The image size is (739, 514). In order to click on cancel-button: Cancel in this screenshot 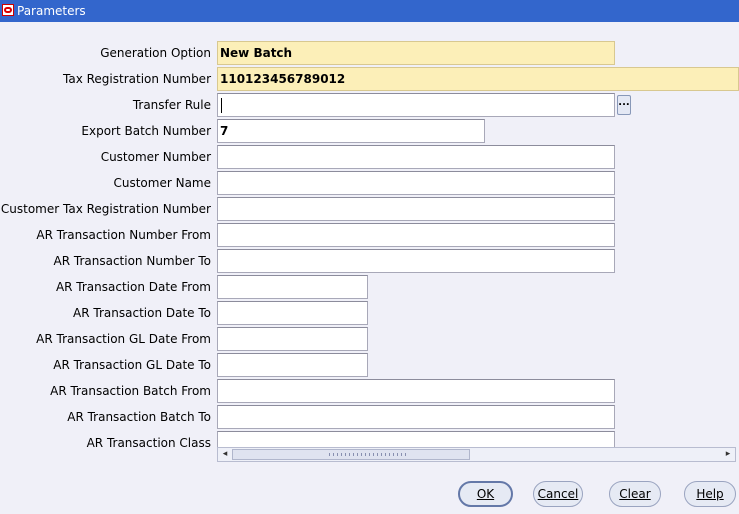, I will do `click(558, 494)`.